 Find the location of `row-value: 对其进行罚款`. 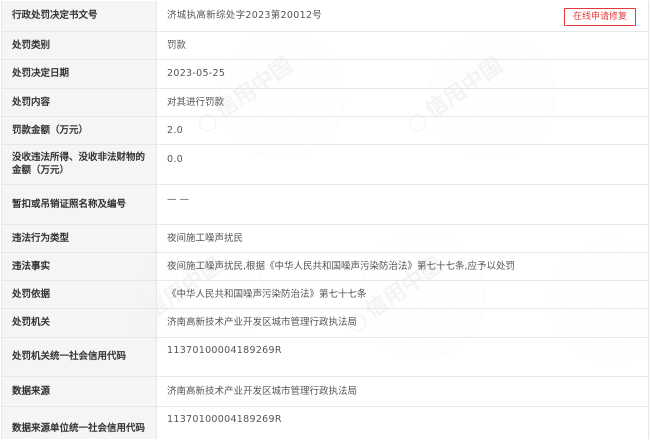

row-value: 对其进行罚款 is located at coordinates (402, 102).